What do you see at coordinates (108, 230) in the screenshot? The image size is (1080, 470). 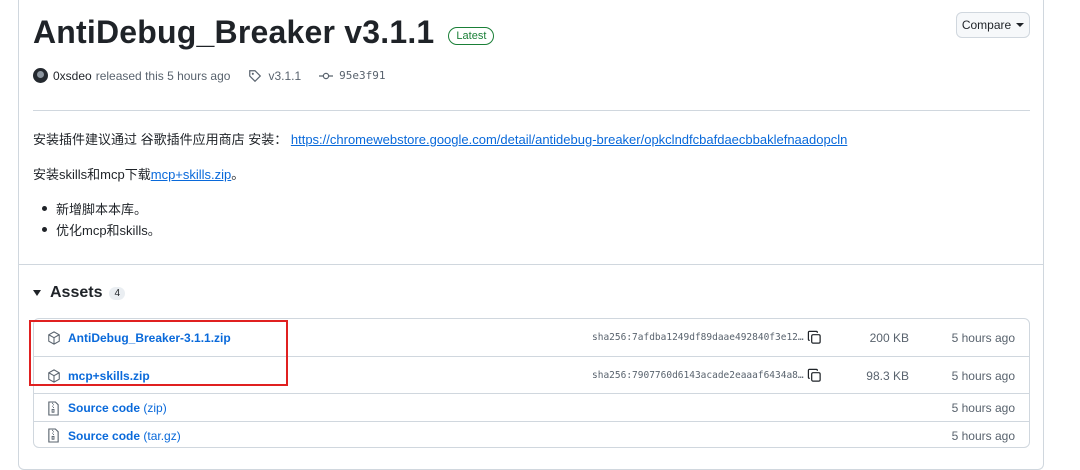 I see `list-item-text: 优化mcp和skills。` at bounding box center [108, 230].